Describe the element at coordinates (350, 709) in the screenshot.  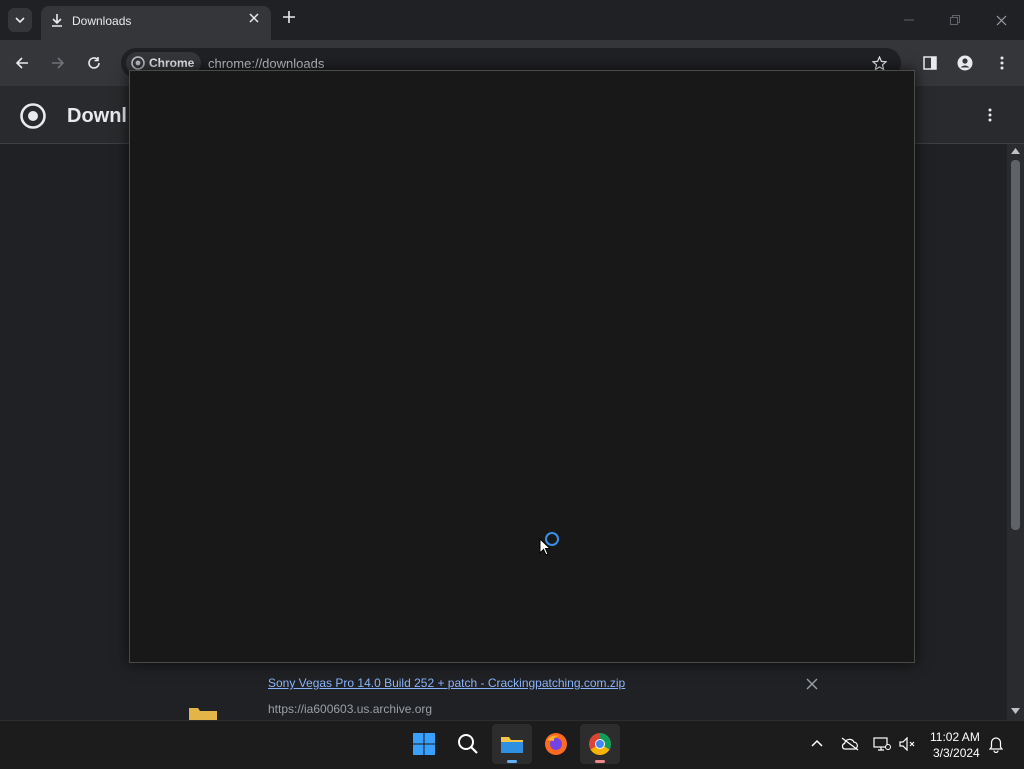
I see `download-source-url: https://ia600603.us.archive.org` at that location.